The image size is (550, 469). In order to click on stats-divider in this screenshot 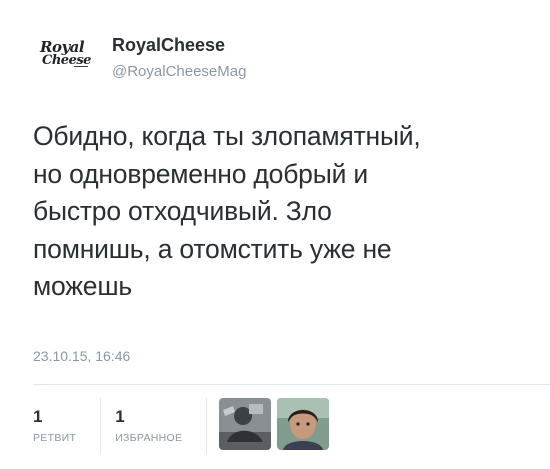, I will do `click(291, 384)`.